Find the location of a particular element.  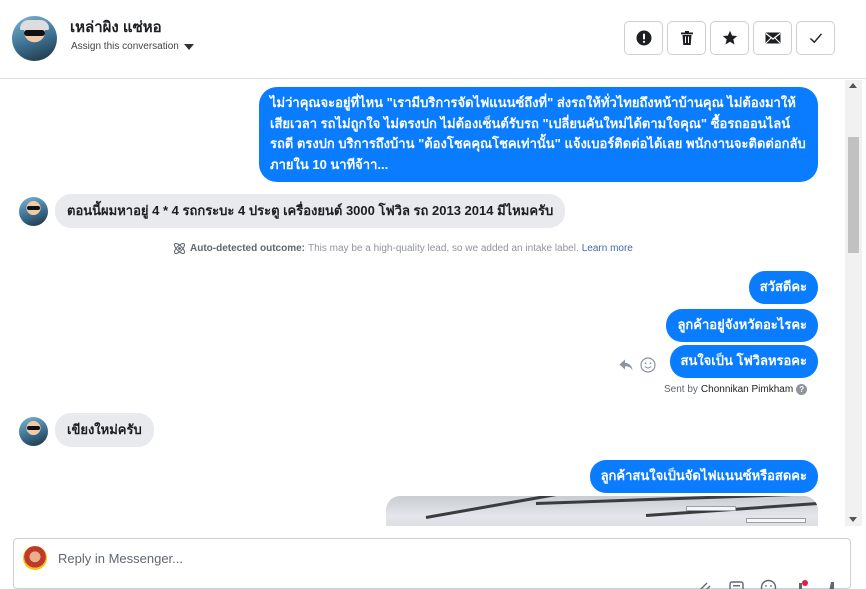

scroll-thumb is located at coordinates (853, 195).